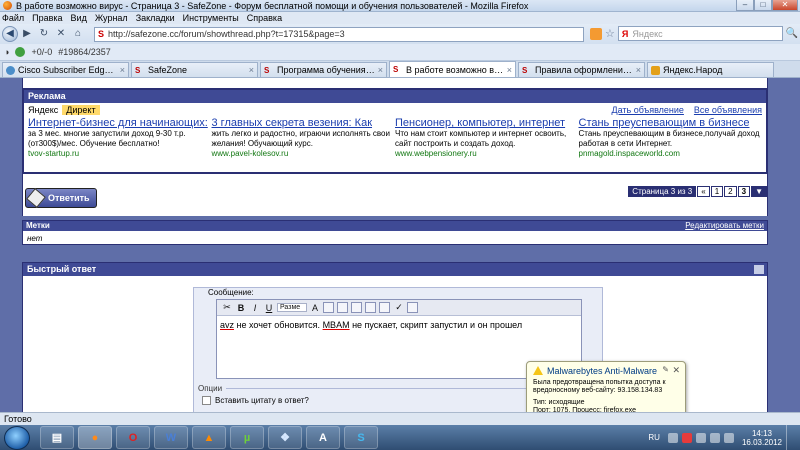 This screenshot has height=450, width=800. What do you see at coordinates (10, 34) in the screenshot?
I see `back-button: ◀` at bounding box center [10, 34].